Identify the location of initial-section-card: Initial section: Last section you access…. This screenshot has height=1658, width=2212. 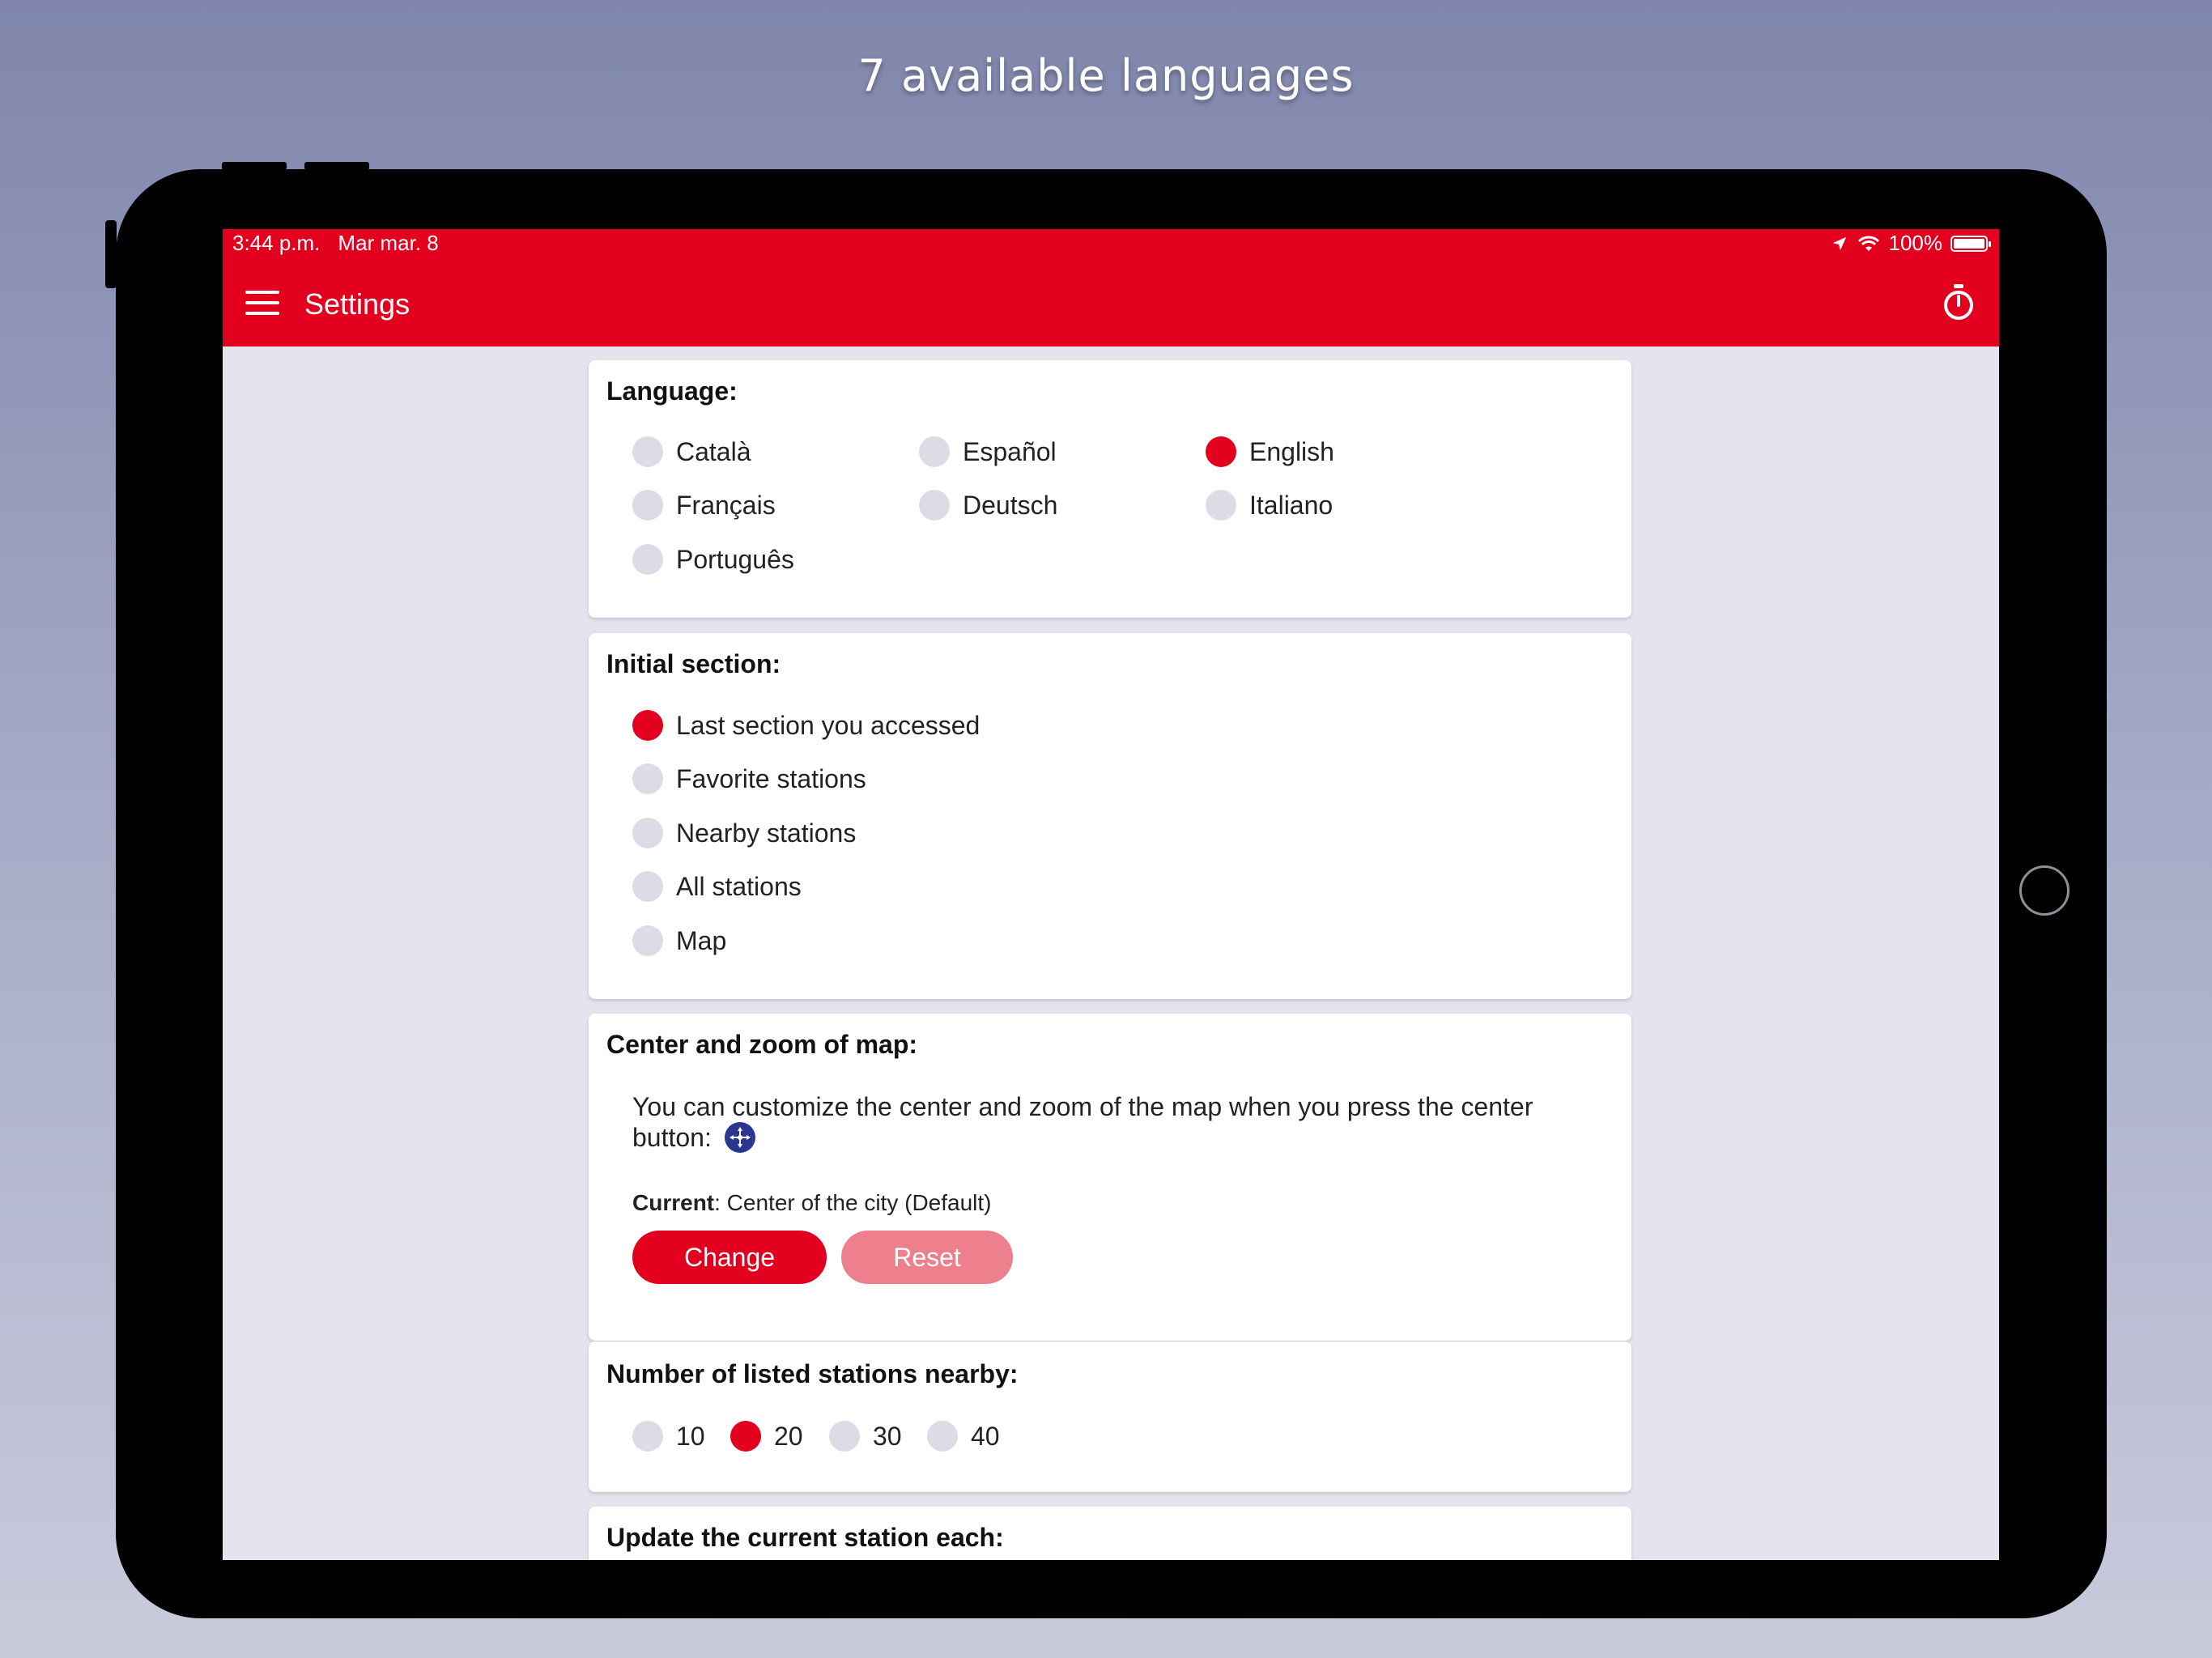
(1110, 816).